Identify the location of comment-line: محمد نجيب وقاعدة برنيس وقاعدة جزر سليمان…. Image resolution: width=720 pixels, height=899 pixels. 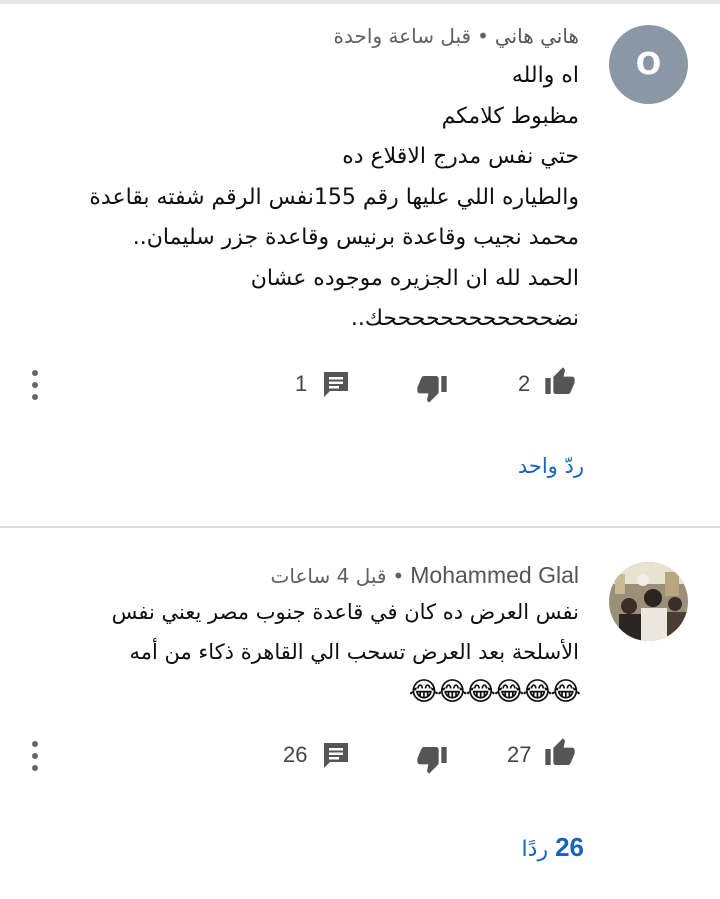
(355, 237).